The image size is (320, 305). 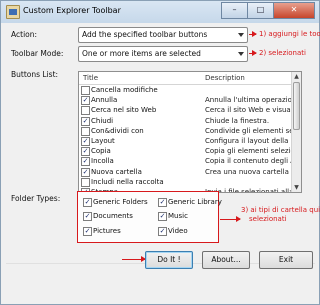 What do you see at coordinates (160, 11) in the screenshot?
I see `title-bar: Custom Explorer Toolbar – □ ✕` at bounding box center [160, 11].